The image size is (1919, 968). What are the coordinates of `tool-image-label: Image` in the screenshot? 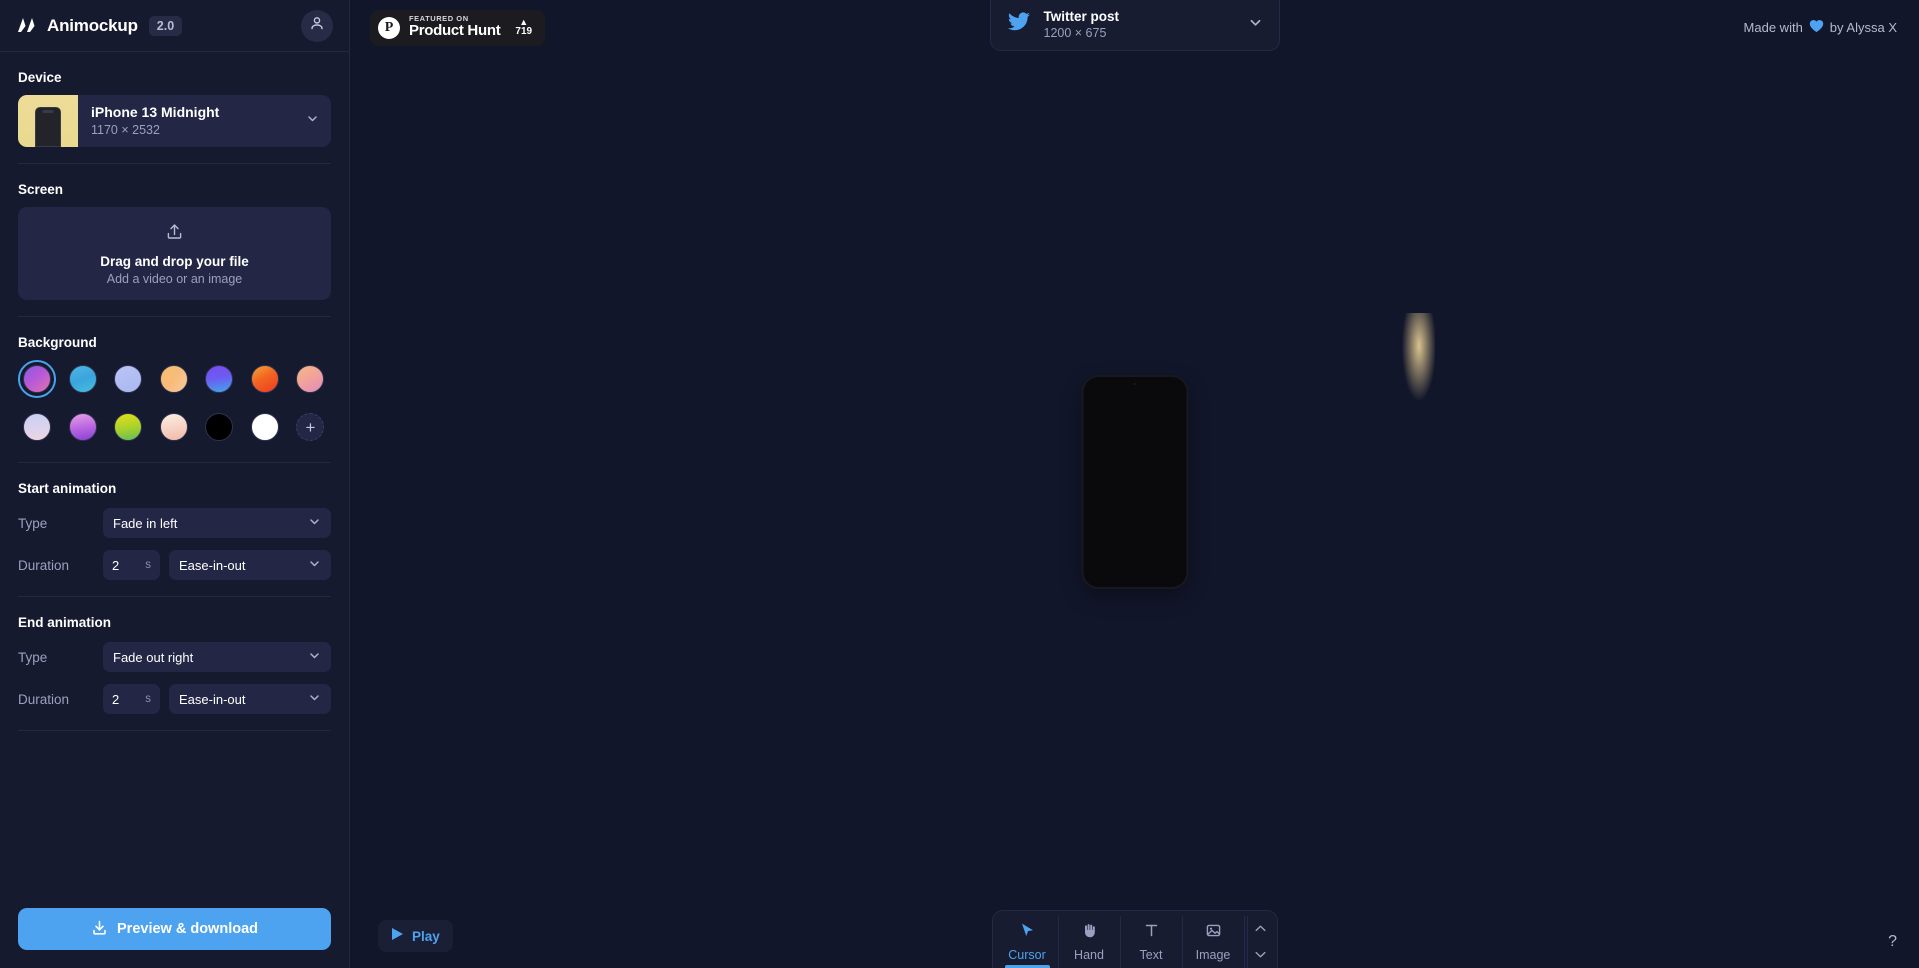 It's located at (1213, 955).